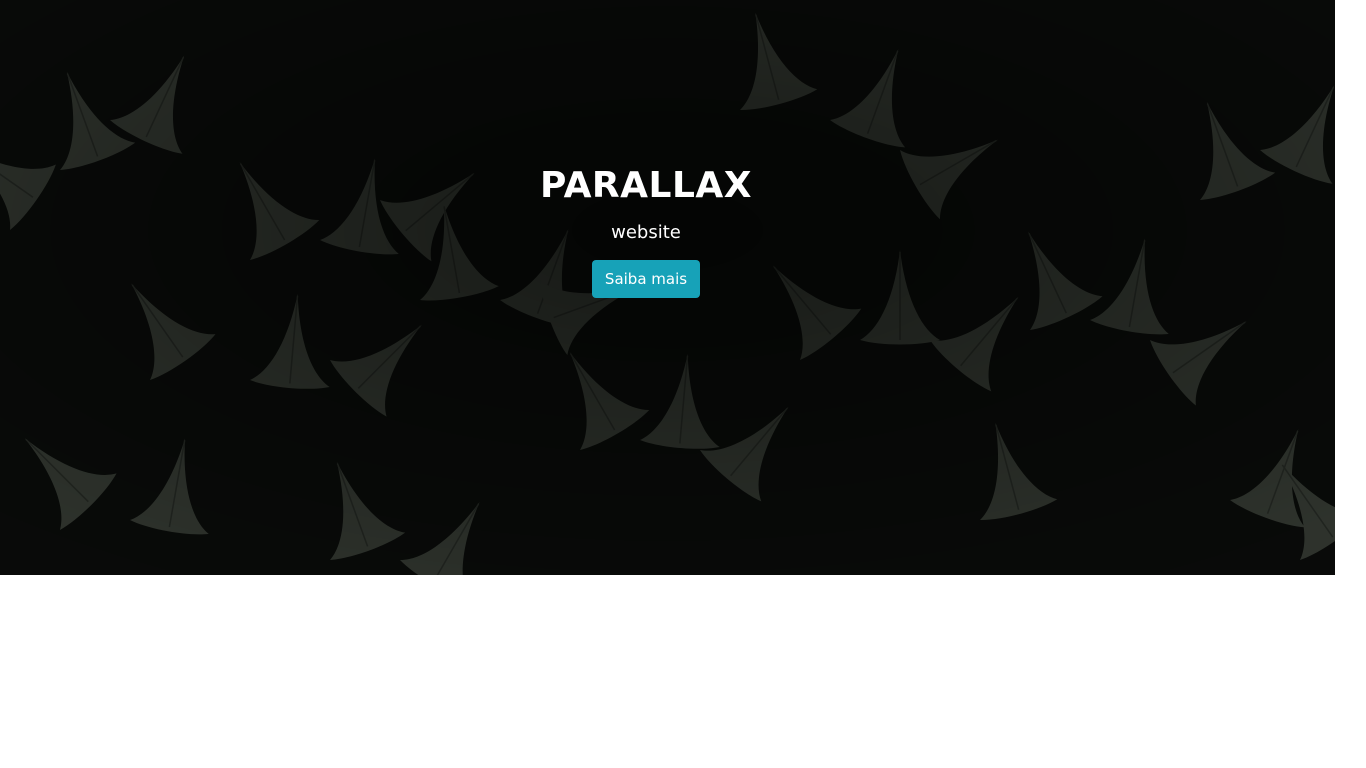 The image size is (1366, 768). Describe the element at coordinates (646, 279) in the screenshot. I see `saiba-mais-button: Saiba mais` at that location.